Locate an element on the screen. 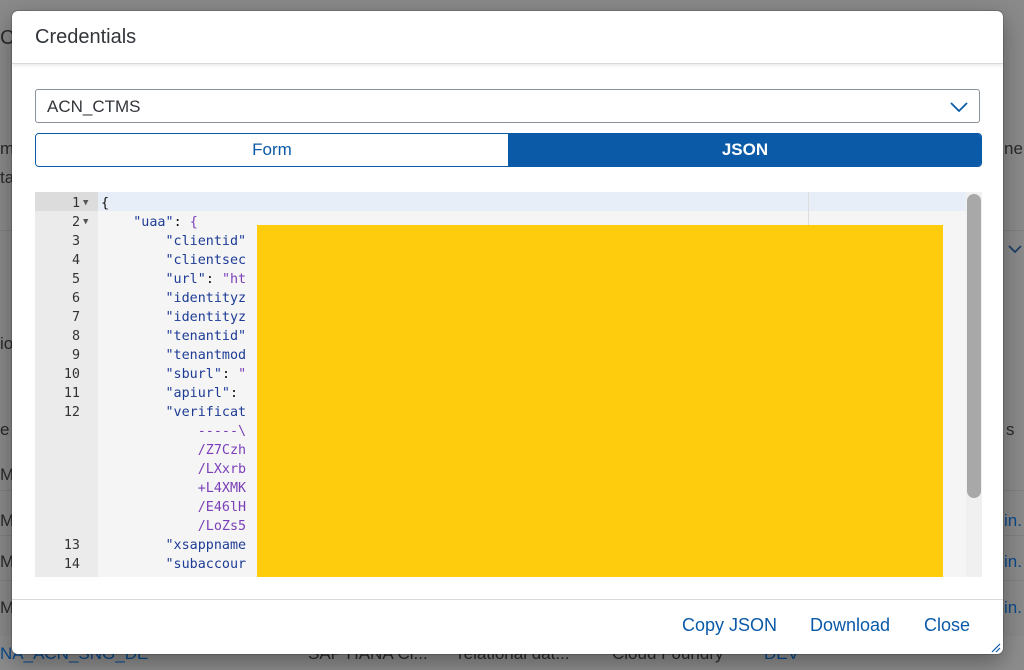  code-text: "verificat is located at coordinates (206, 412).